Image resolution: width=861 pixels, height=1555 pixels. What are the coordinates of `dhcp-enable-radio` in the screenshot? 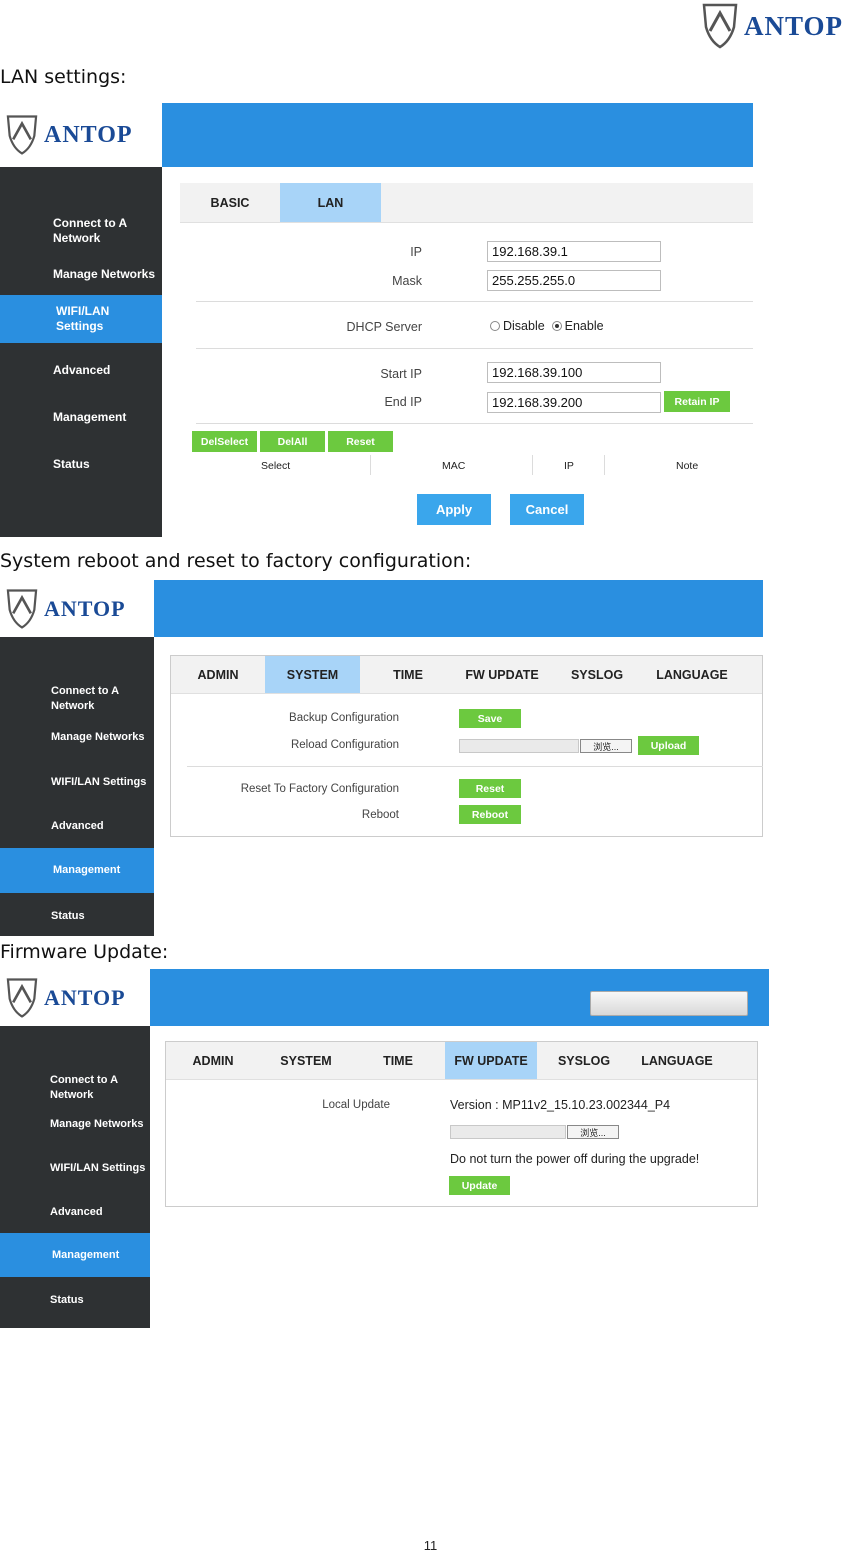 It's located at (556, 326).